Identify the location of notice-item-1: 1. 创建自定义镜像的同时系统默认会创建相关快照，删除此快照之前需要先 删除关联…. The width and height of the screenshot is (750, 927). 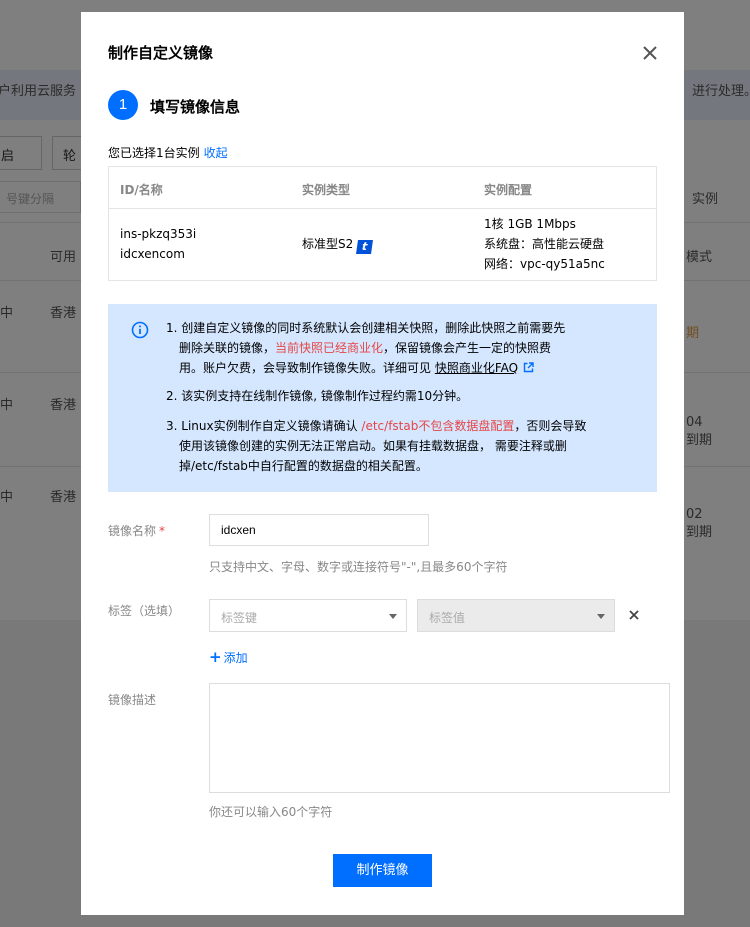
(396, 348).